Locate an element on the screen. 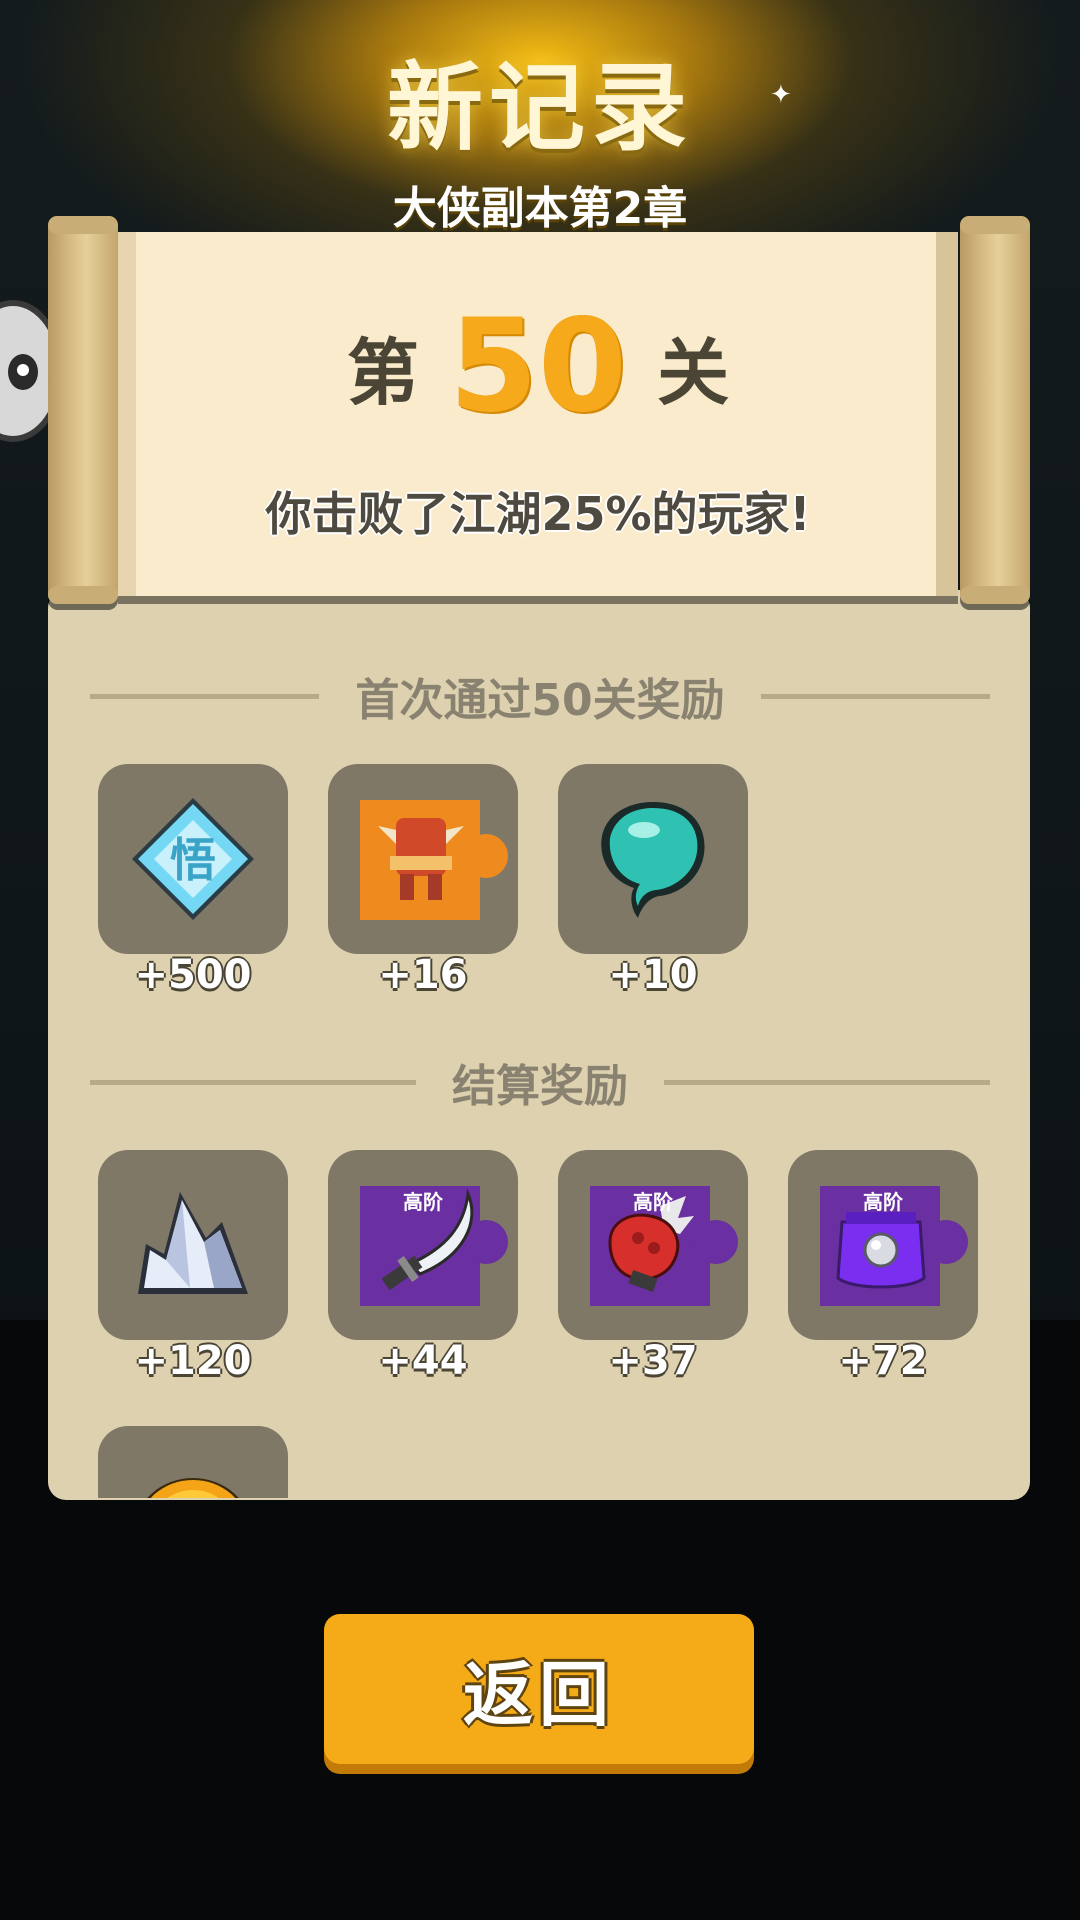 The image size is (1080, 1920). crystal-icon is located at coordinates (193, 1245).